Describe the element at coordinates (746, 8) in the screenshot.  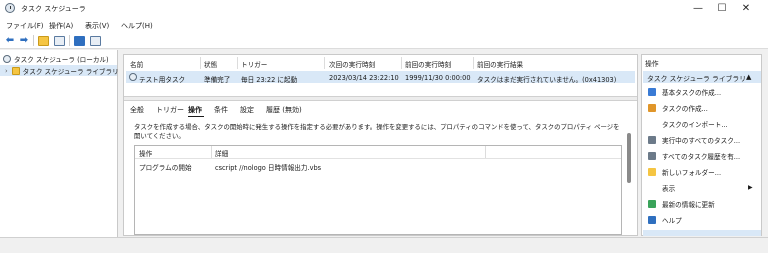
I see `close-button: ✕` at that location.